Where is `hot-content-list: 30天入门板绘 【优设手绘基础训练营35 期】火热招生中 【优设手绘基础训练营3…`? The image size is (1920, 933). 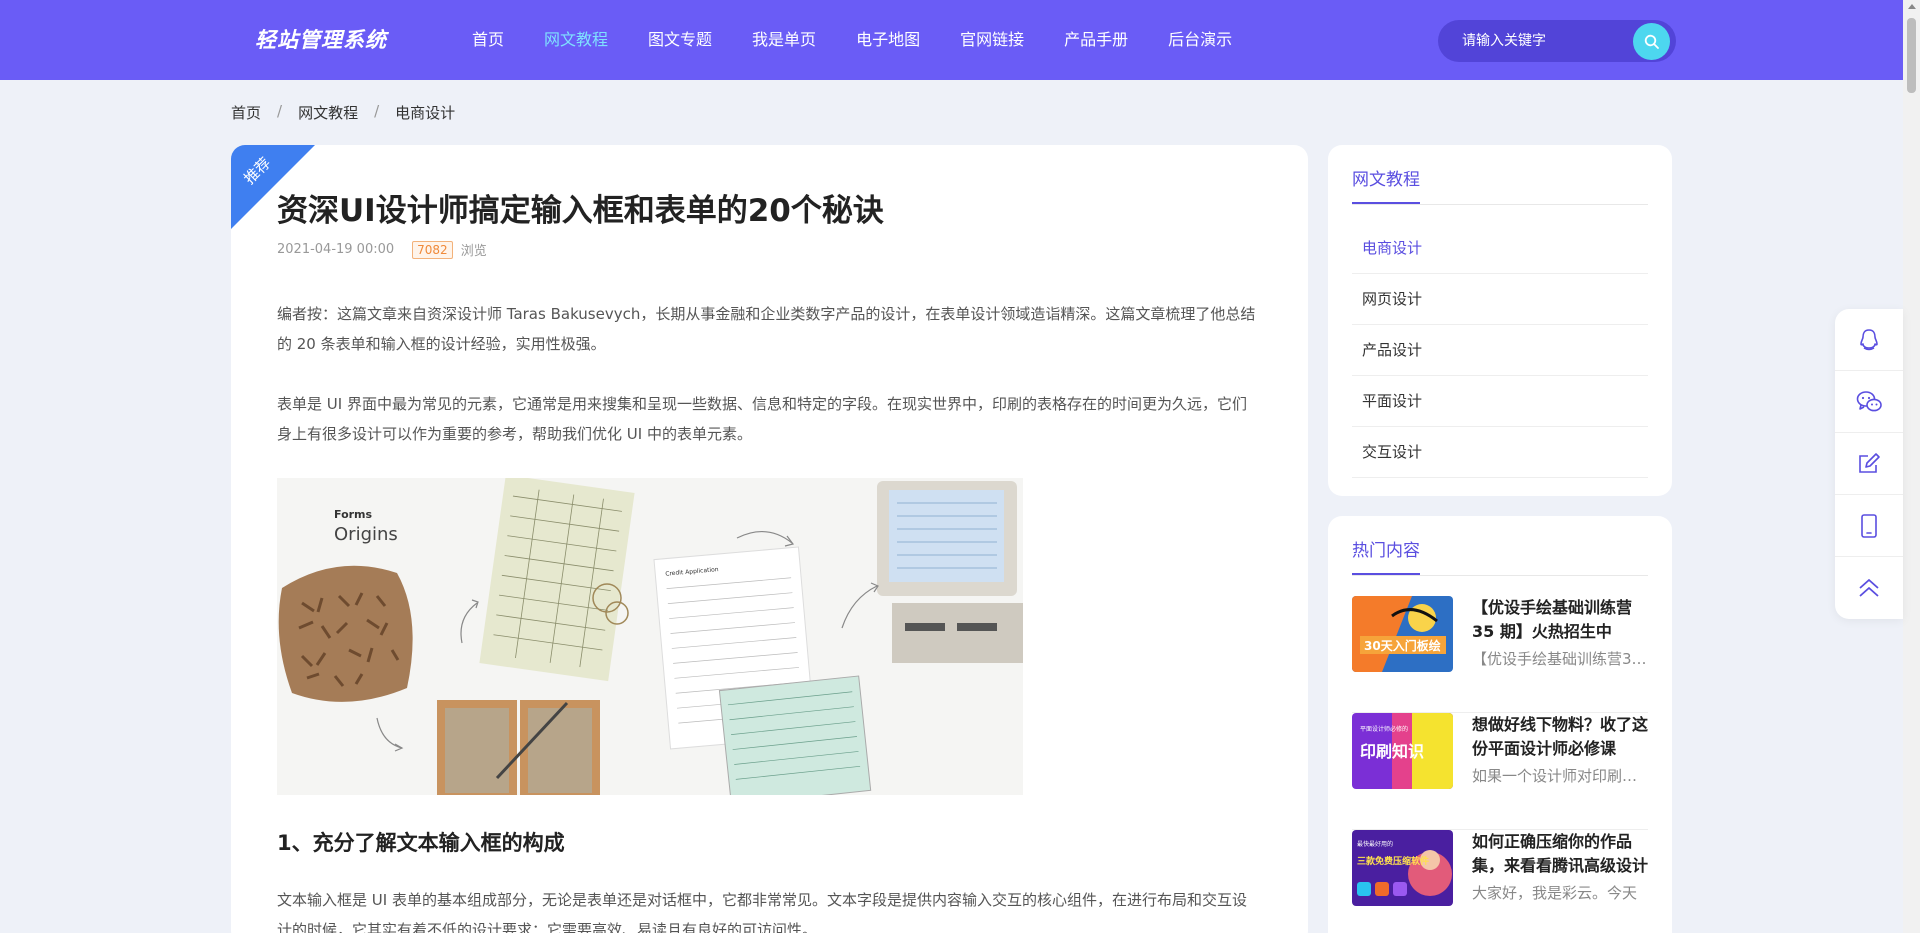
hot-content-list: 30天入门板绘 【优设手绘基础训练营35 期】火热招生中 【优设手绘基础训练营3… is located at coordinates (1500, 764).